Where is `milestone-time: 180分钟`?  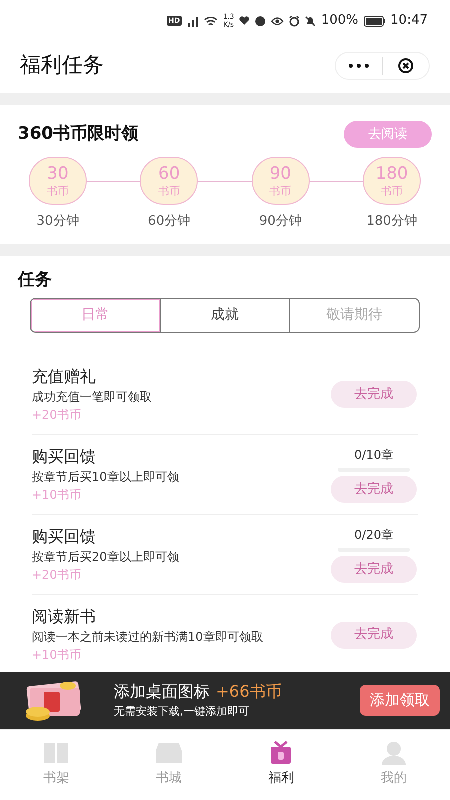 milestone-time: 180分钟 is located at coordinates (392, 222).